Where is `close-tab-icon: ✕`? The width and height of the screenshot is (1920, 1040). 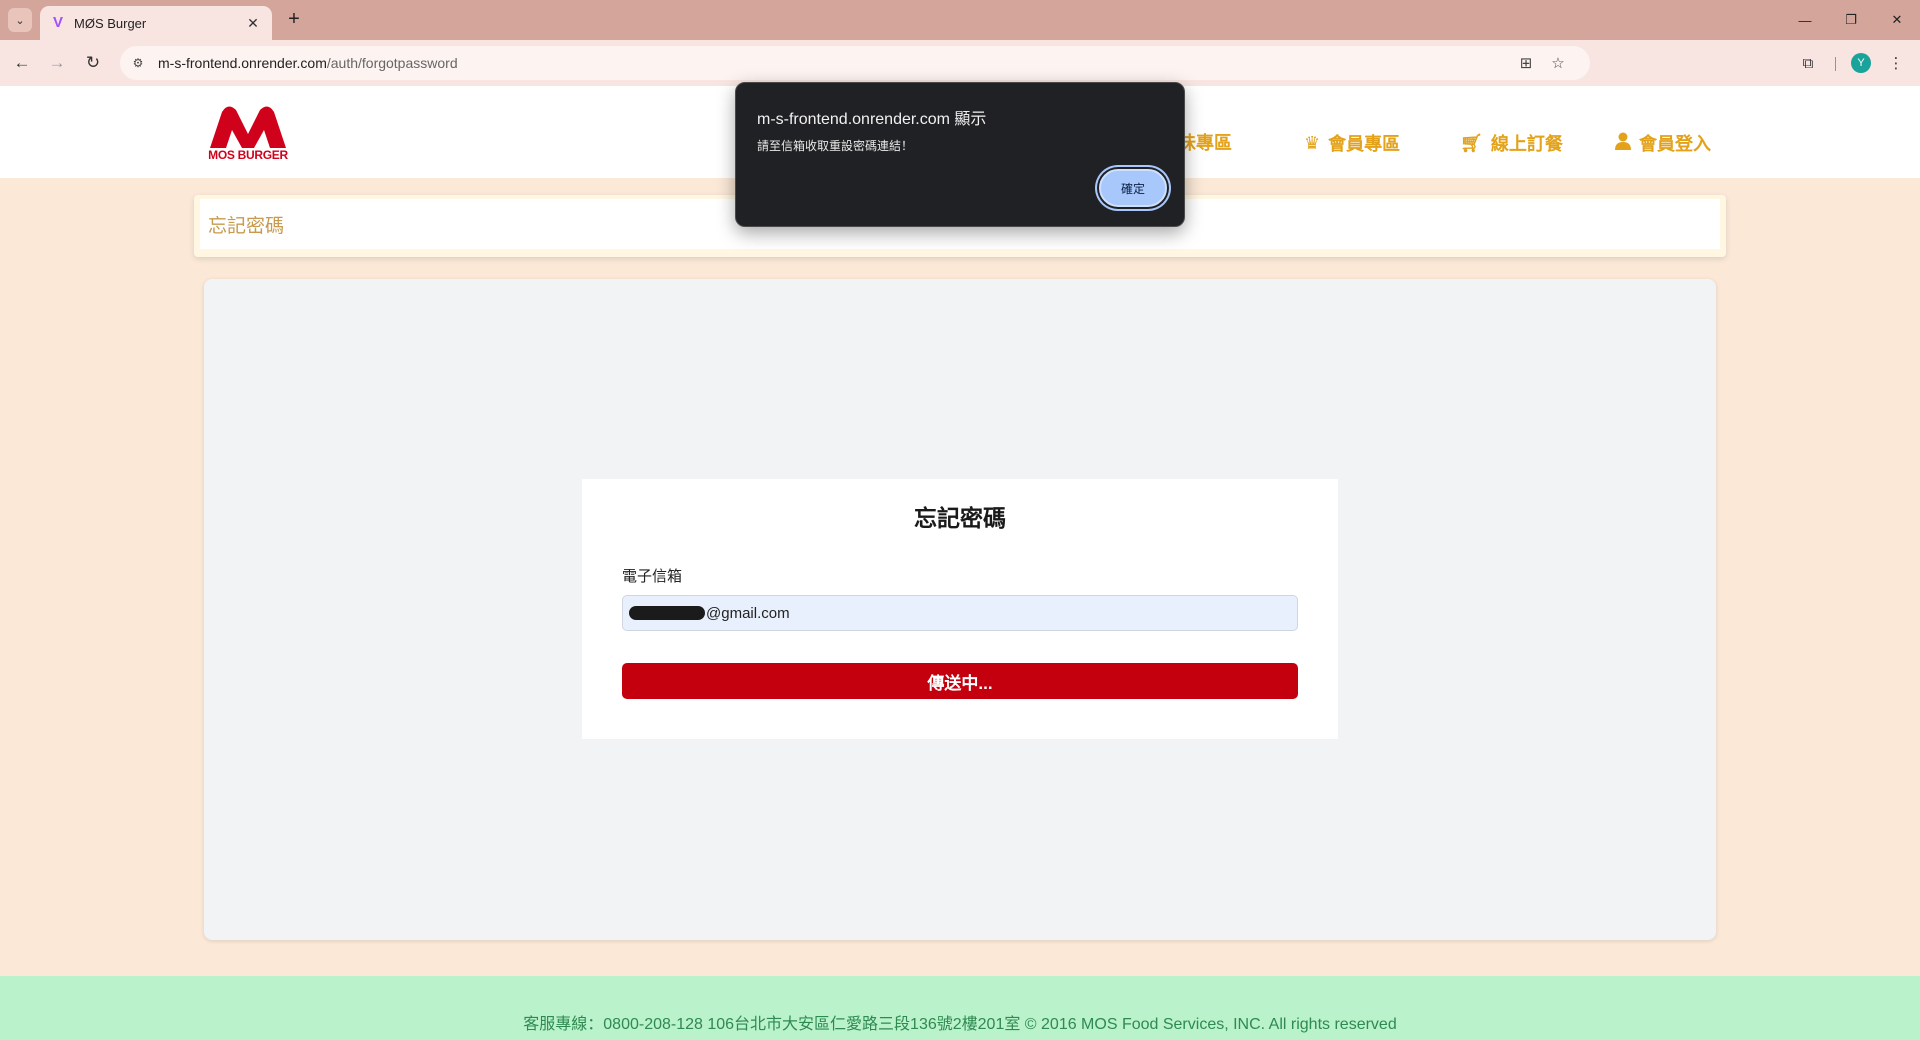 close-tab-icon: ✕ is located at coordinates (253, 23).